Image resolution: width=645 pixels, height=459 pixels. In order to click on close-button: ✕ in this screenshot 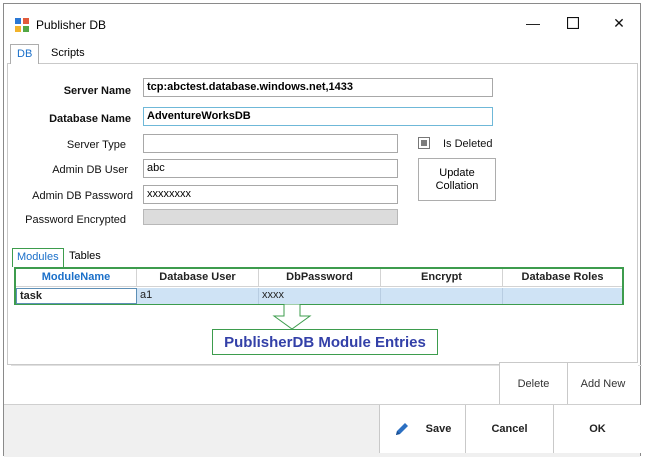, I will do `click(619, 23)`.